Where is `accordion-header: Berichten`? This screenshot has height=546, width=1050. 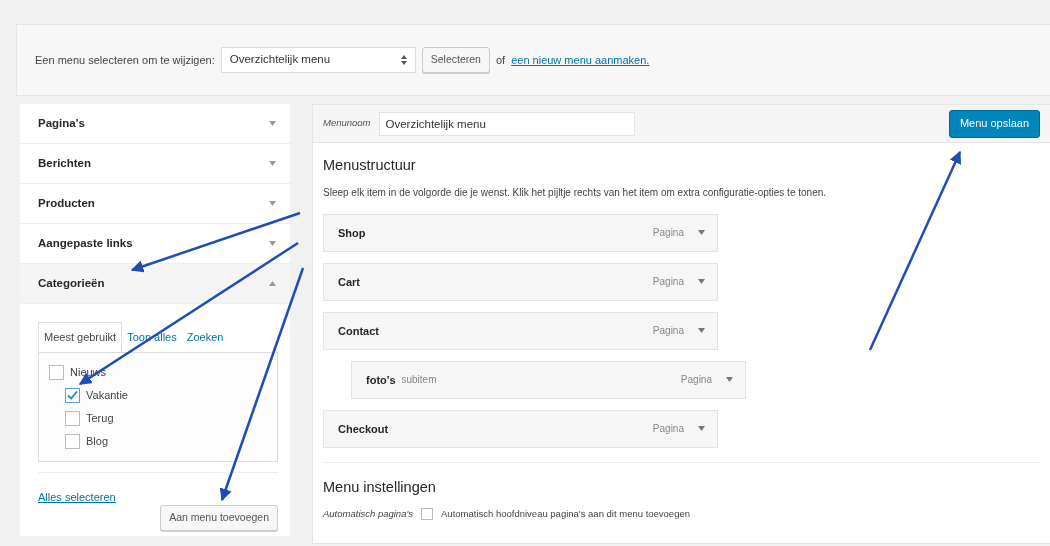
accordion-header: Berichten is located at coordinates (155, 164).